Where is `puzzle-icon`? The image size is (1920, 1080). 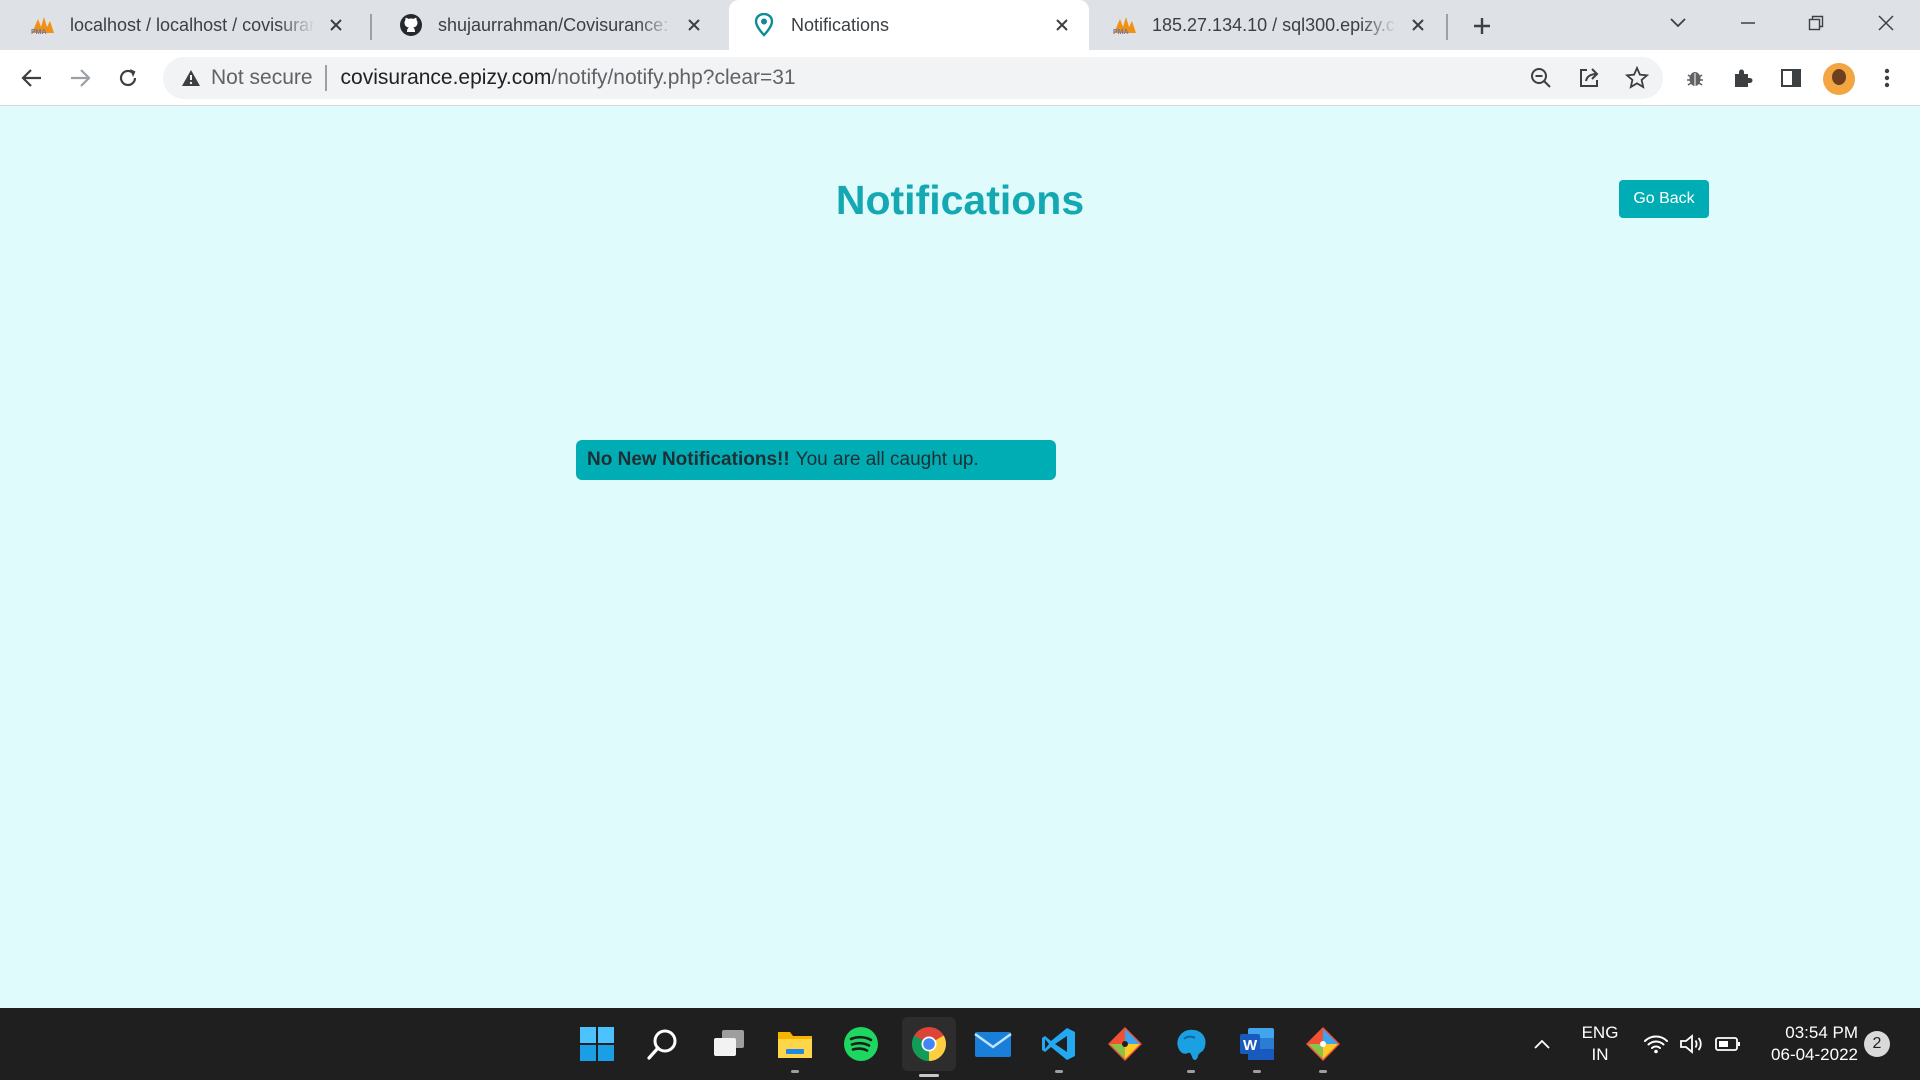
puzzle-icon is located at coordinates (1744, 78).